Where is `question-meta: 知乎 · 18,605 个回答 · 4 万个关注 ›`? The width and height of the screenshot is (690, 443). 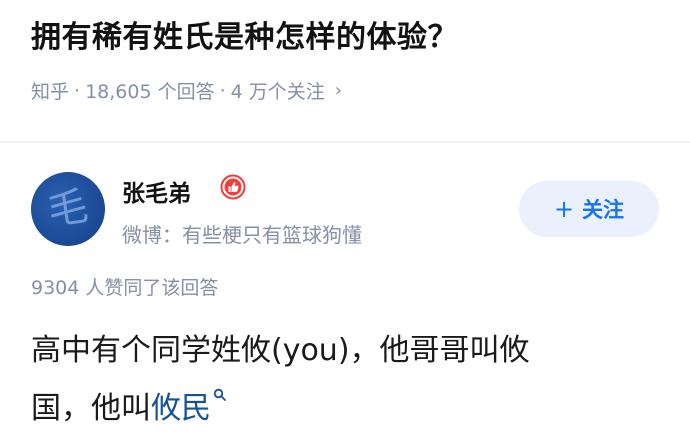
question-meta: 知乎 · 18,605 个回答 · 4 万个关注 › is located at coordinates (186, 90).